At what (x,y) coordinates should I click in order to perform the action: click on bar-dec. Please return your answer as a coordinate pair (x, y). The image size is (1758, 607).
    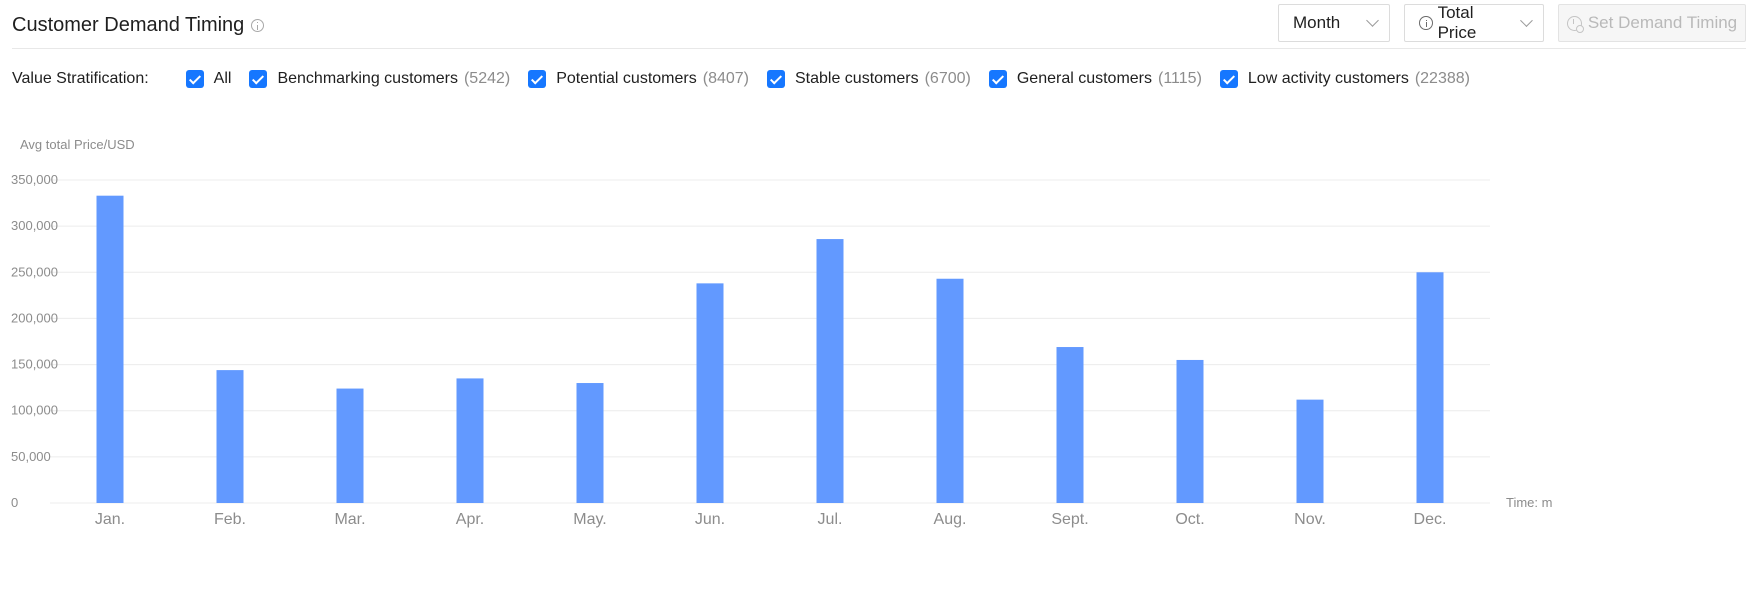
    Looking at the image, I should click on (1430, 387).